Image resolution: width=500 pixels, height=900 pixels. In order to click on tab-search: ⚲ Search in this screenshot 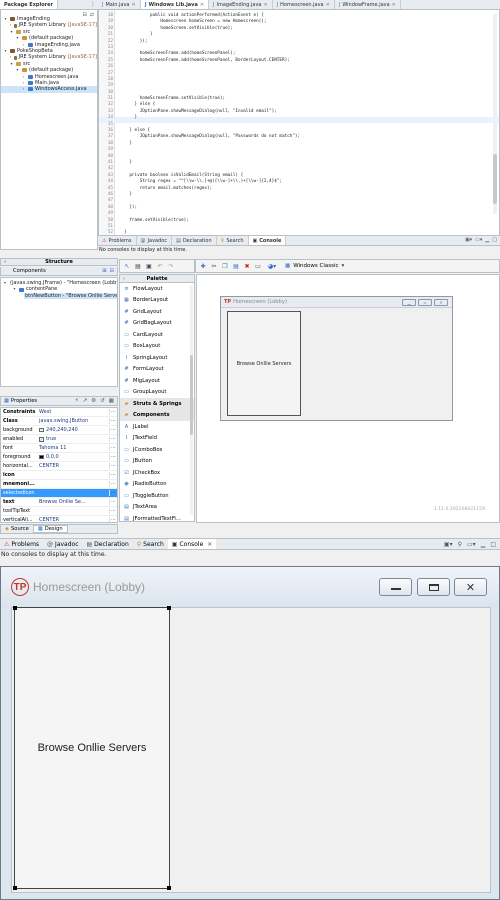, I will do `click(233, 240)`.